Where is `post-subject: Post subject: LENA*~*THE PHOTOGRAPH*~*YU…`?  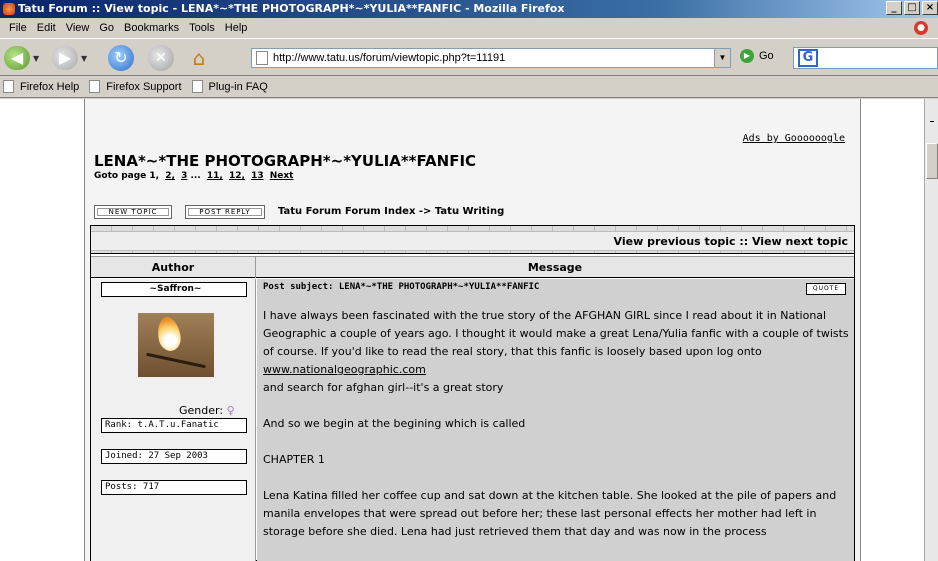 post-subject: Post subject: LENA*~*THE PHOTOGRAPH*~*YU… is located at coordinates (401, 287).